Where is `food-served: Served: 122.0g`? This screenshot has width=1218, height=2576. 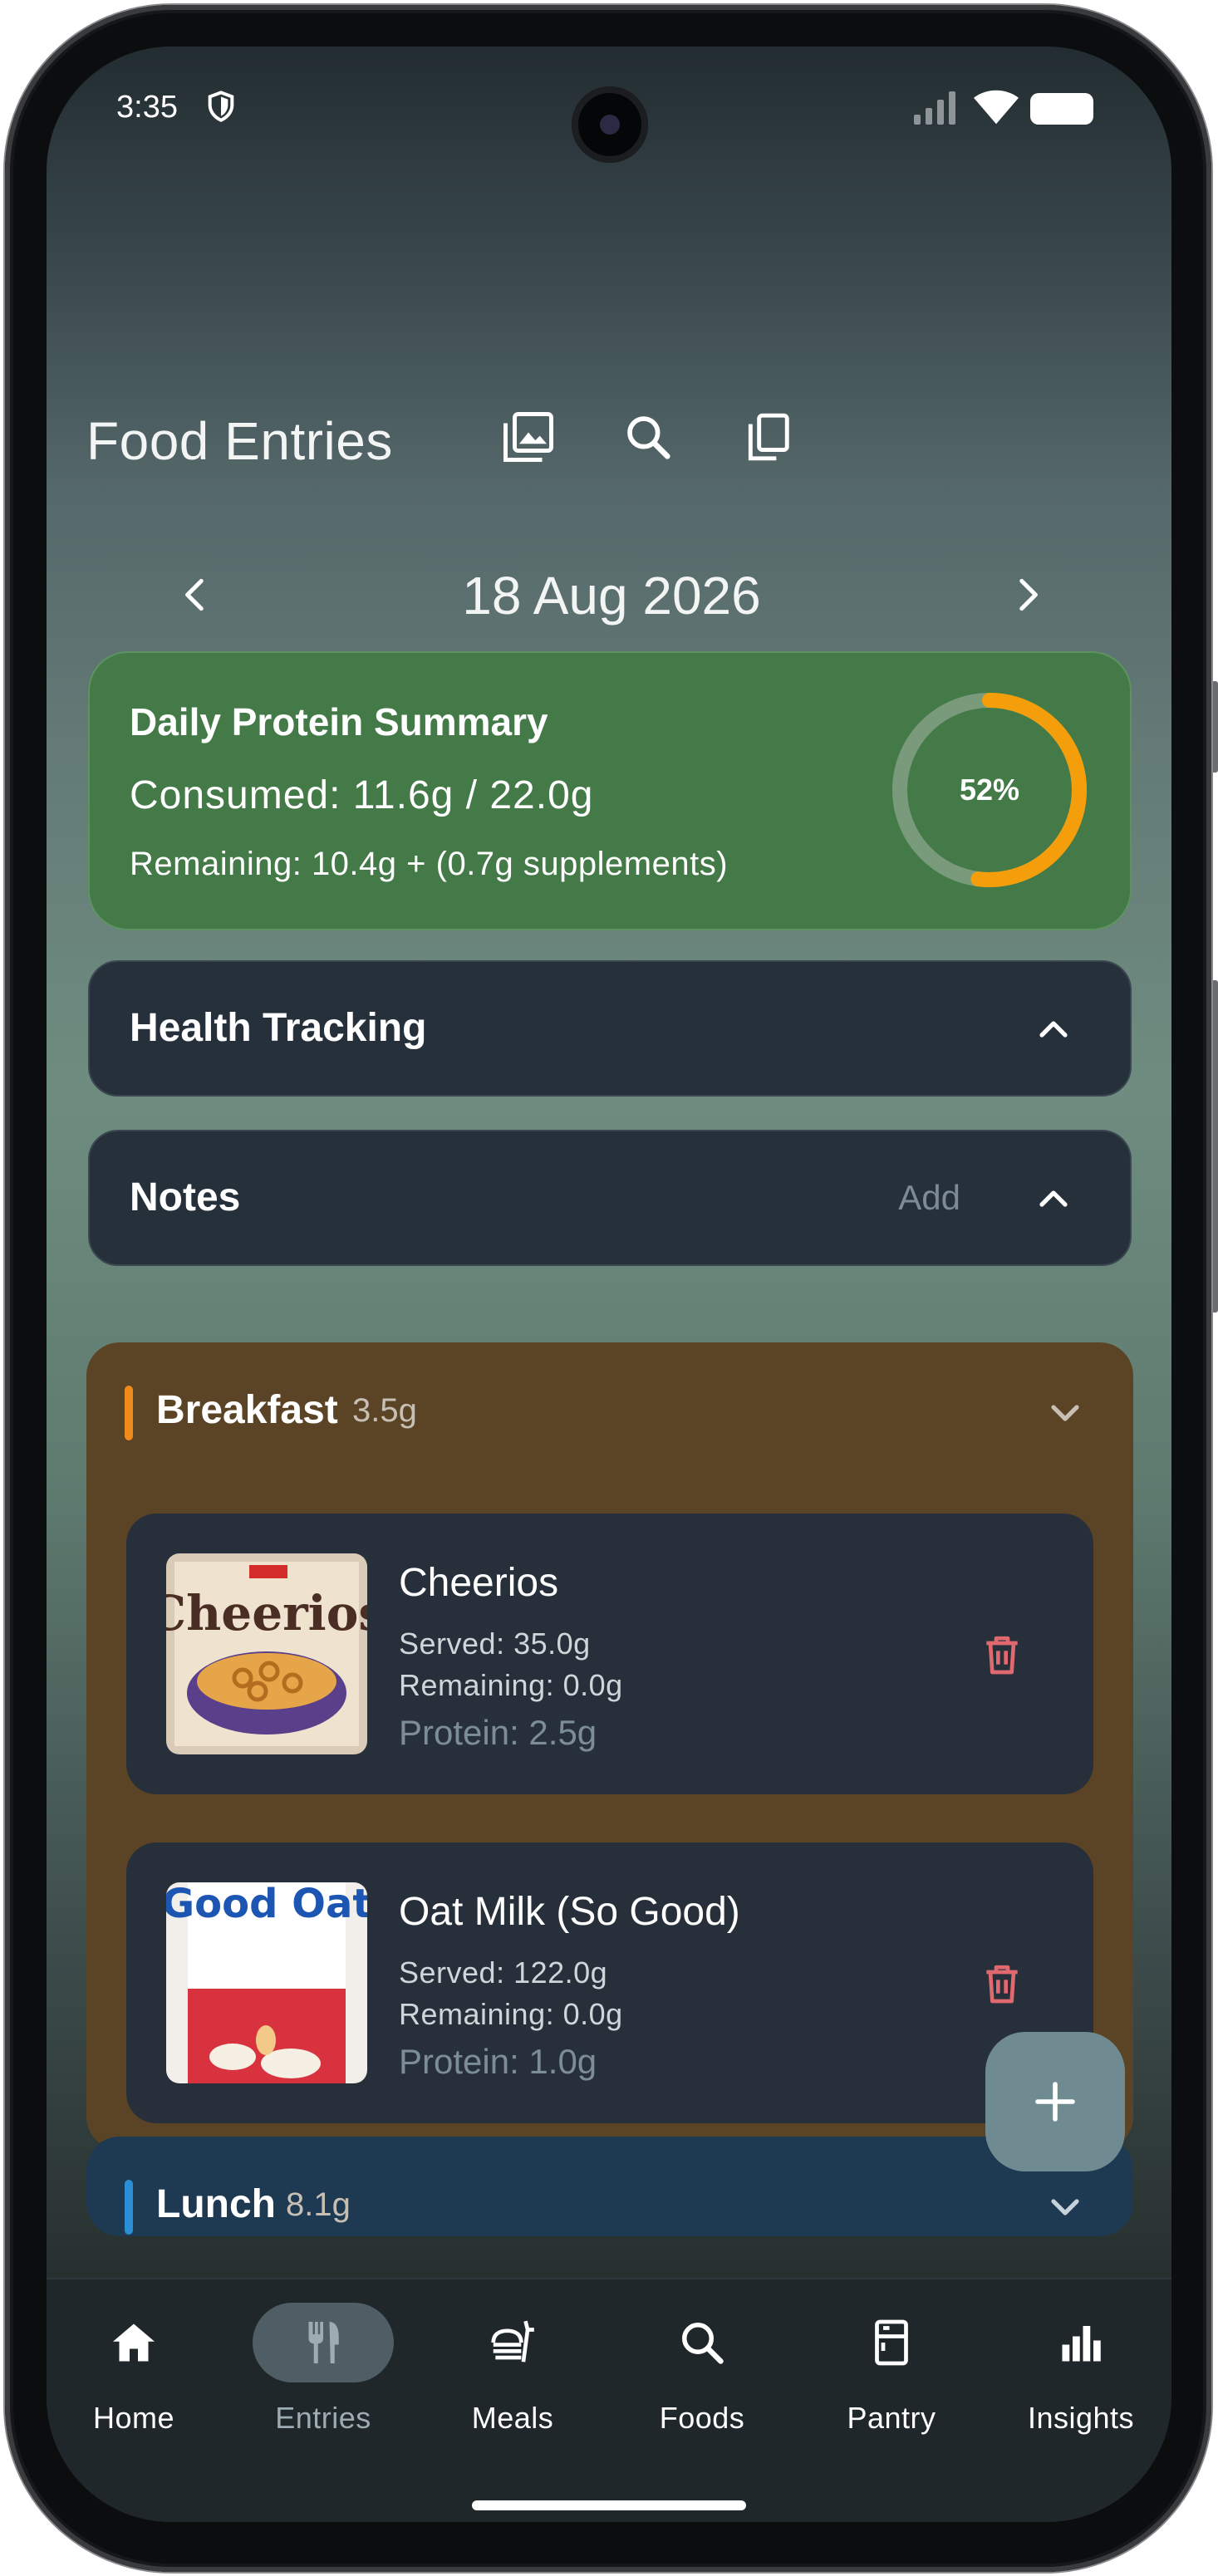
food-served: Served: 122.0g is located at coordinates (503, 1972).